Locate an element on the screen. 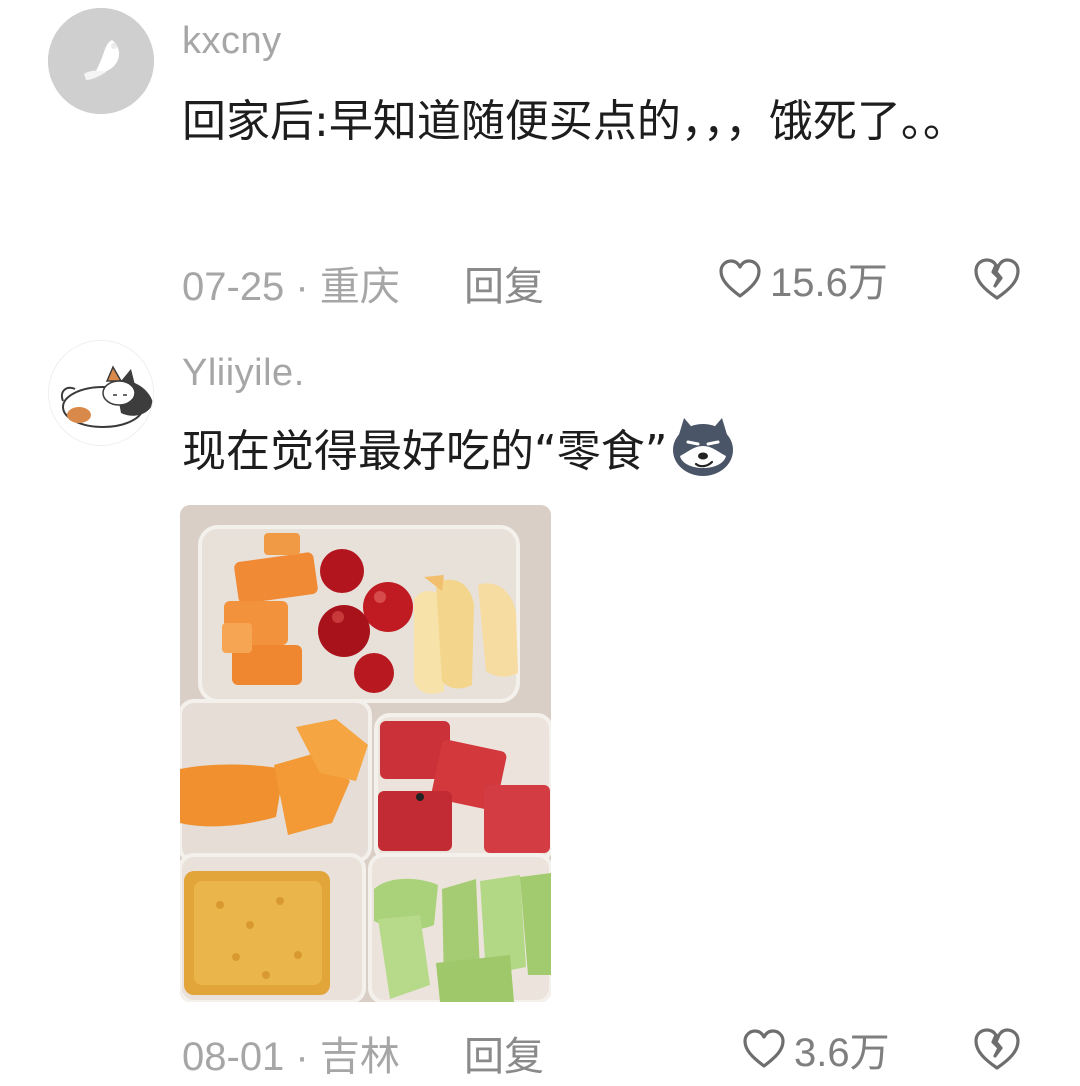 The image size is (1080, 1086). husky-smirk-emoji is located at coordinates (702, 447).